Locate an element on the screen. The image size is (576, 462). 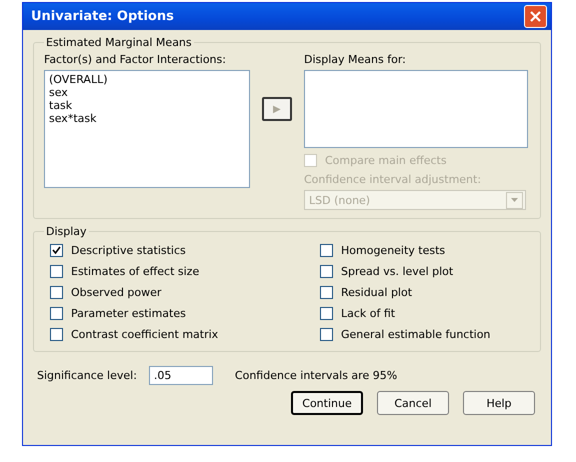
list-item: task is located at coordinates (147, 105).